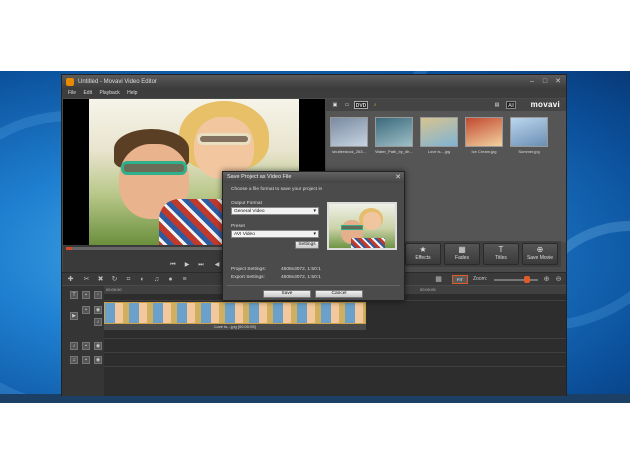  What do you see at coordinates (238, 226) in the screenshot?
I see `preset-label: Preset` at bounding box center [238, 226].